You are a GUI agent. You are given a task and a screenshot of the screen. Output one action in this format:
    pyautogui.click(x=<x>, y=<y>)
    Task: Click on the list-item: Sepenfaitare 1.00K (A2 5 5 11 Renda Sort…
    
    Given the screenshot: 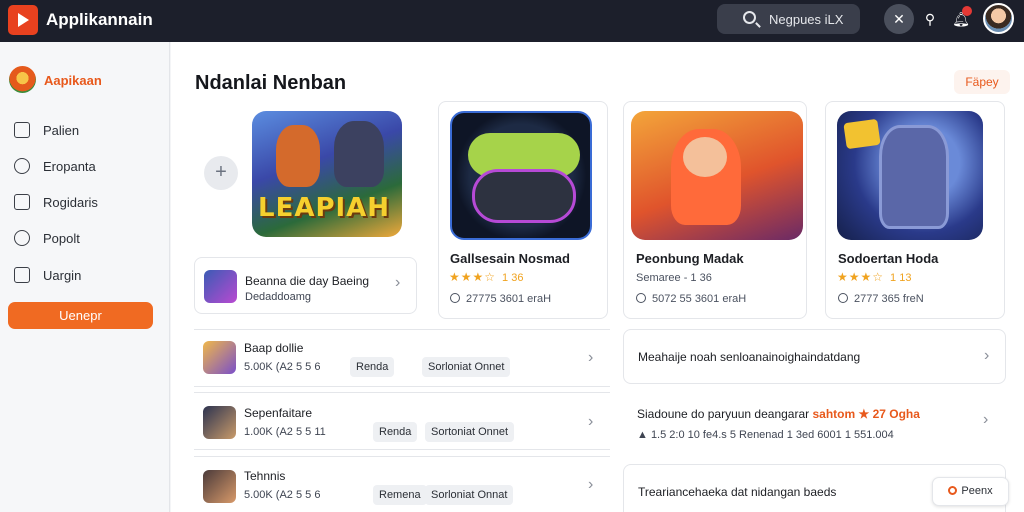 What is the action you would take?
    pyautogui.click(x=402, y=421)
    